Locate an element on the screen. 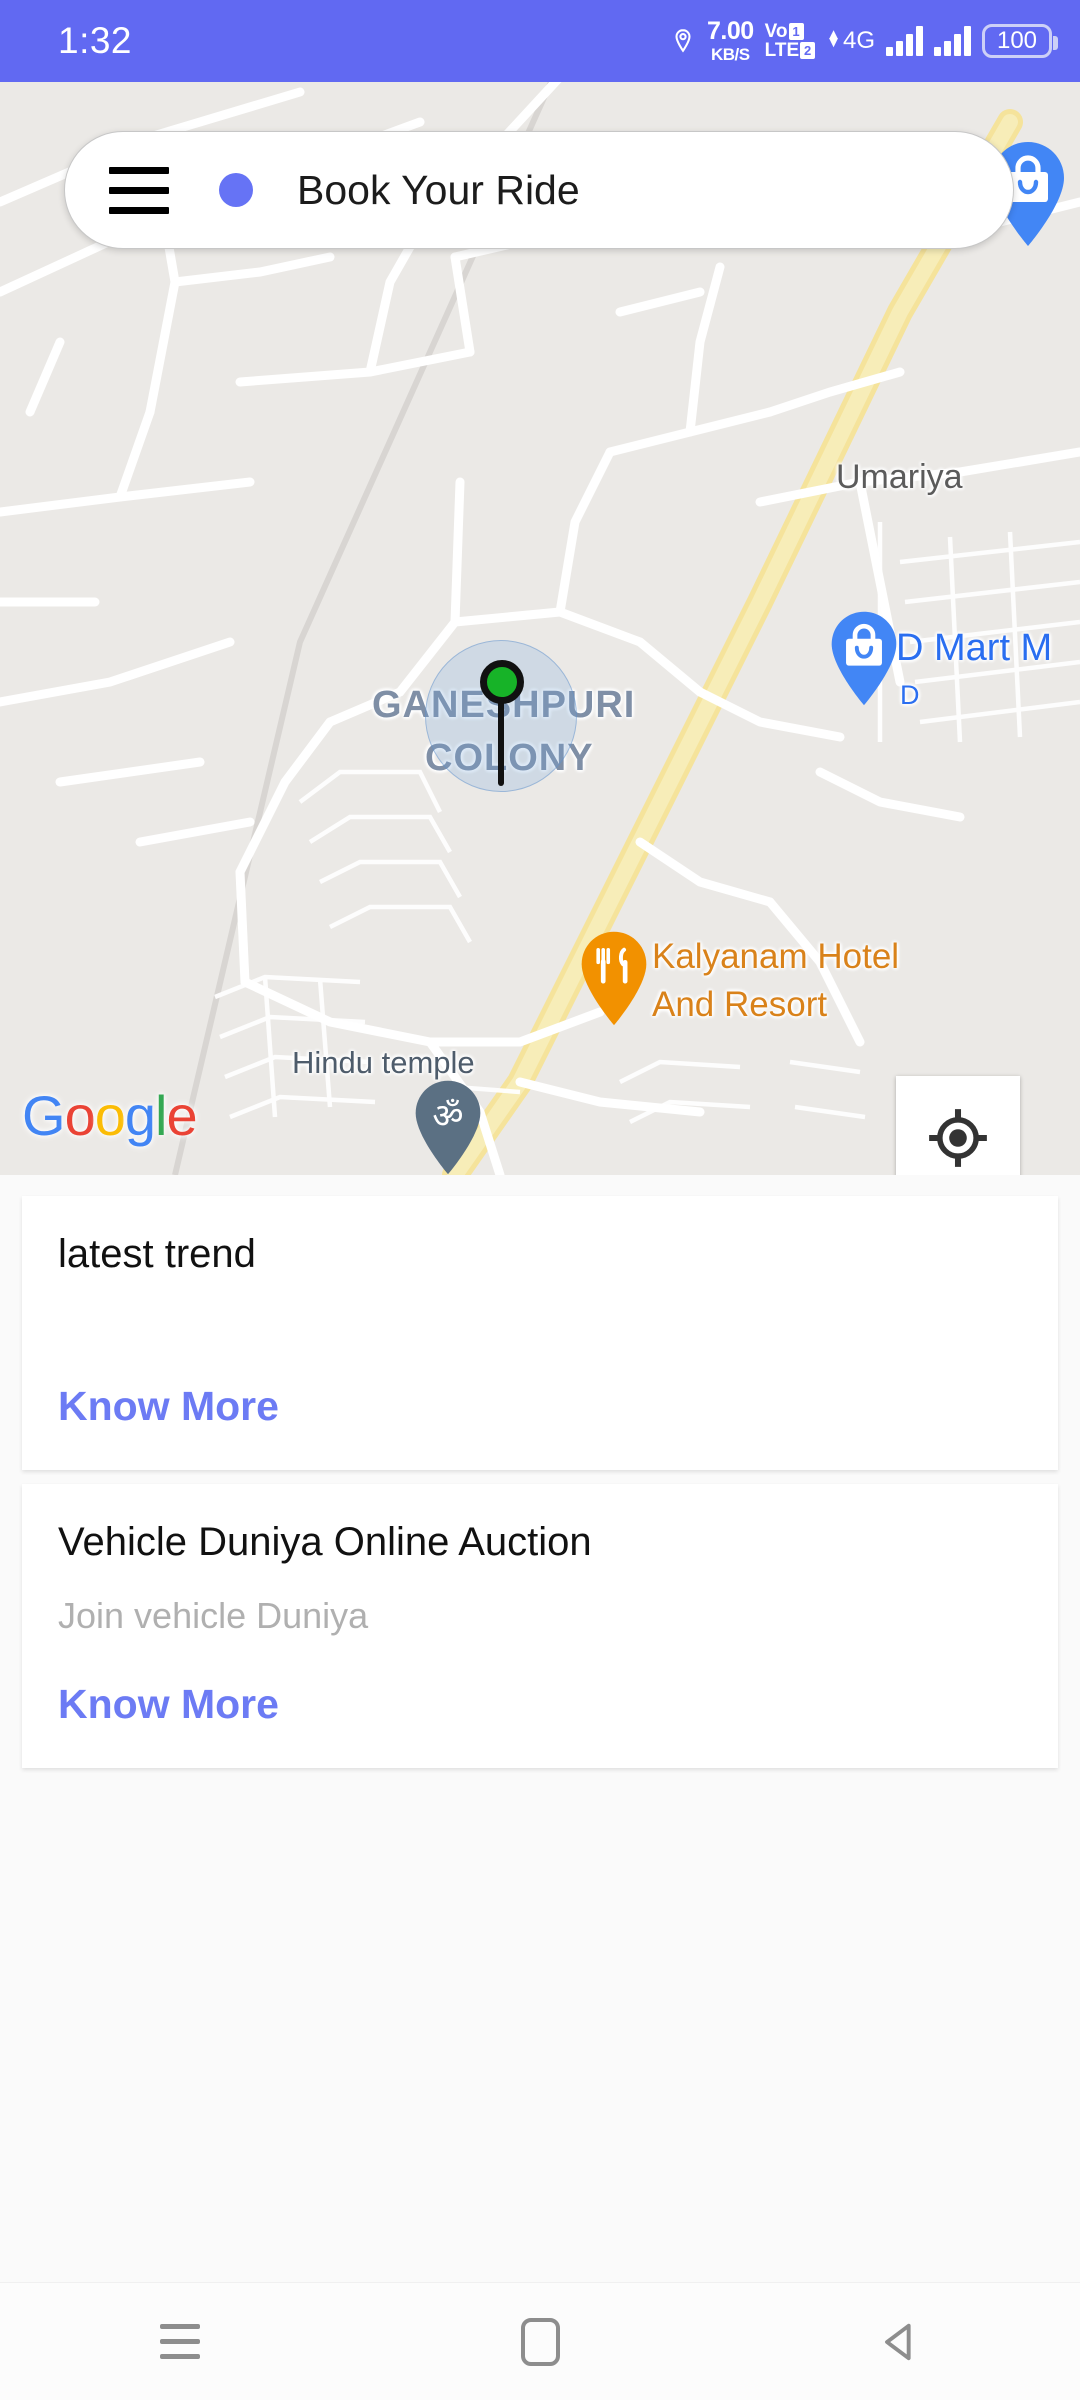 The height and width of the screenshot is (2400, 1080). recents-icon is located at coordinates (180, 2341).